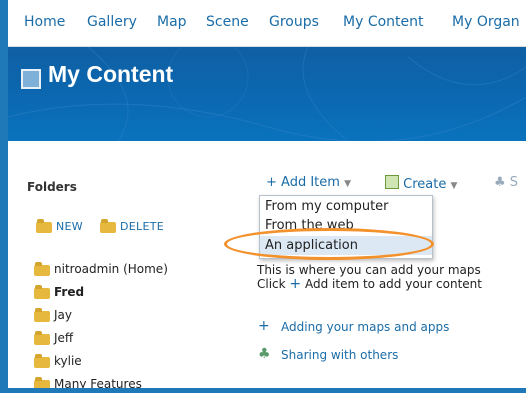 This screenshot has height=395, width=526. I want to click on menu-item-from-computer: From my computer, so click(346, 206).